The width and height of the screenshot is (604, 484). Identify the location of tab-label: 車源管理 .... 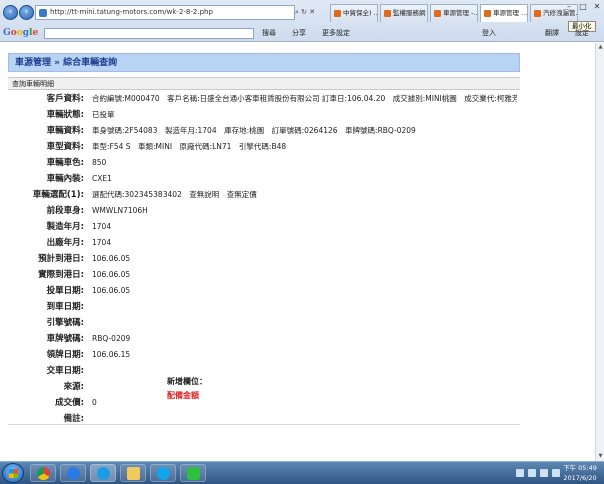
(510, 13).